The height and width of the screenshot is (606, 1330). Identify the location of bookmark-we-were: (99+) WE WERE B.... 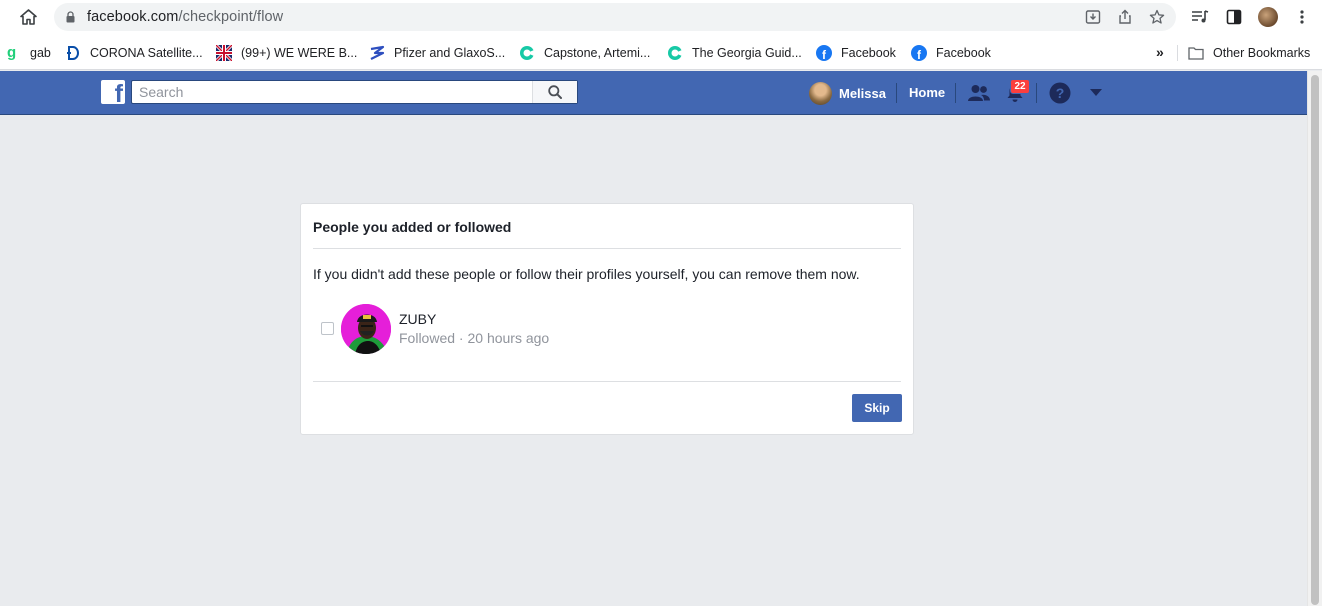
(286, 53).